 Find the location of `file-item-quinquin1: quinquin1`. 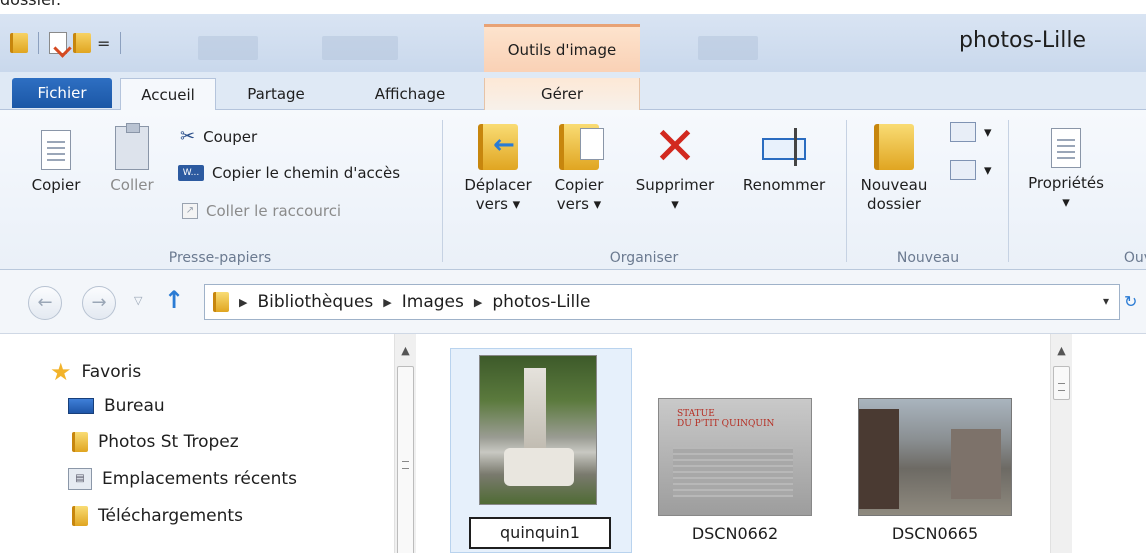

file-item-quinquin1: quinquin1 is located at coordinates (541, 450).